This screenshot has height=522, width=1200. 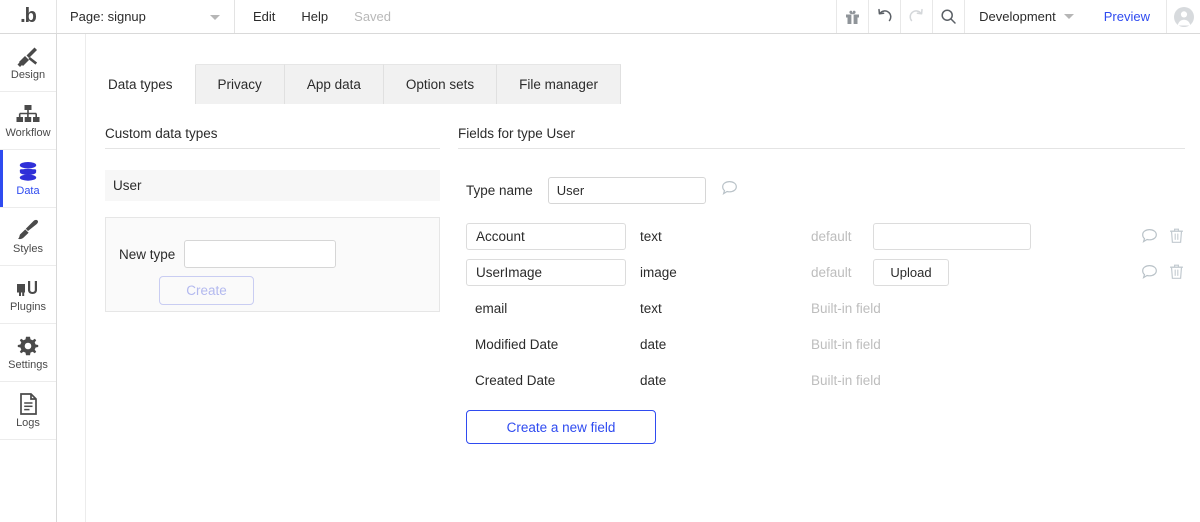 I want to click on sidebar-item-label: Settings, so click(x=28, y=364).